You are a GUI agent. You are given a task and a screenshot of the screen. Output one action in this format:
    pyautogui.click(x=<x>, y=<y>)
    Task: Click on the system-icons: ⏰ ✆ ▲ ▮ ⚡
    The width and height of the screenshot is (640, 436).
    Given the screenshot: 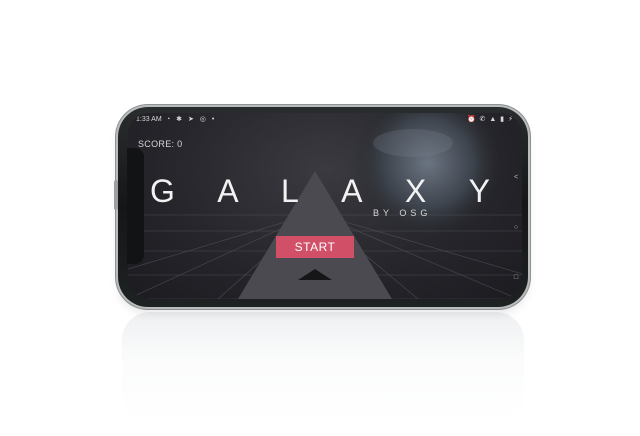 What is the action you would take?
    pyautogui.click(x=490, y=119)
    